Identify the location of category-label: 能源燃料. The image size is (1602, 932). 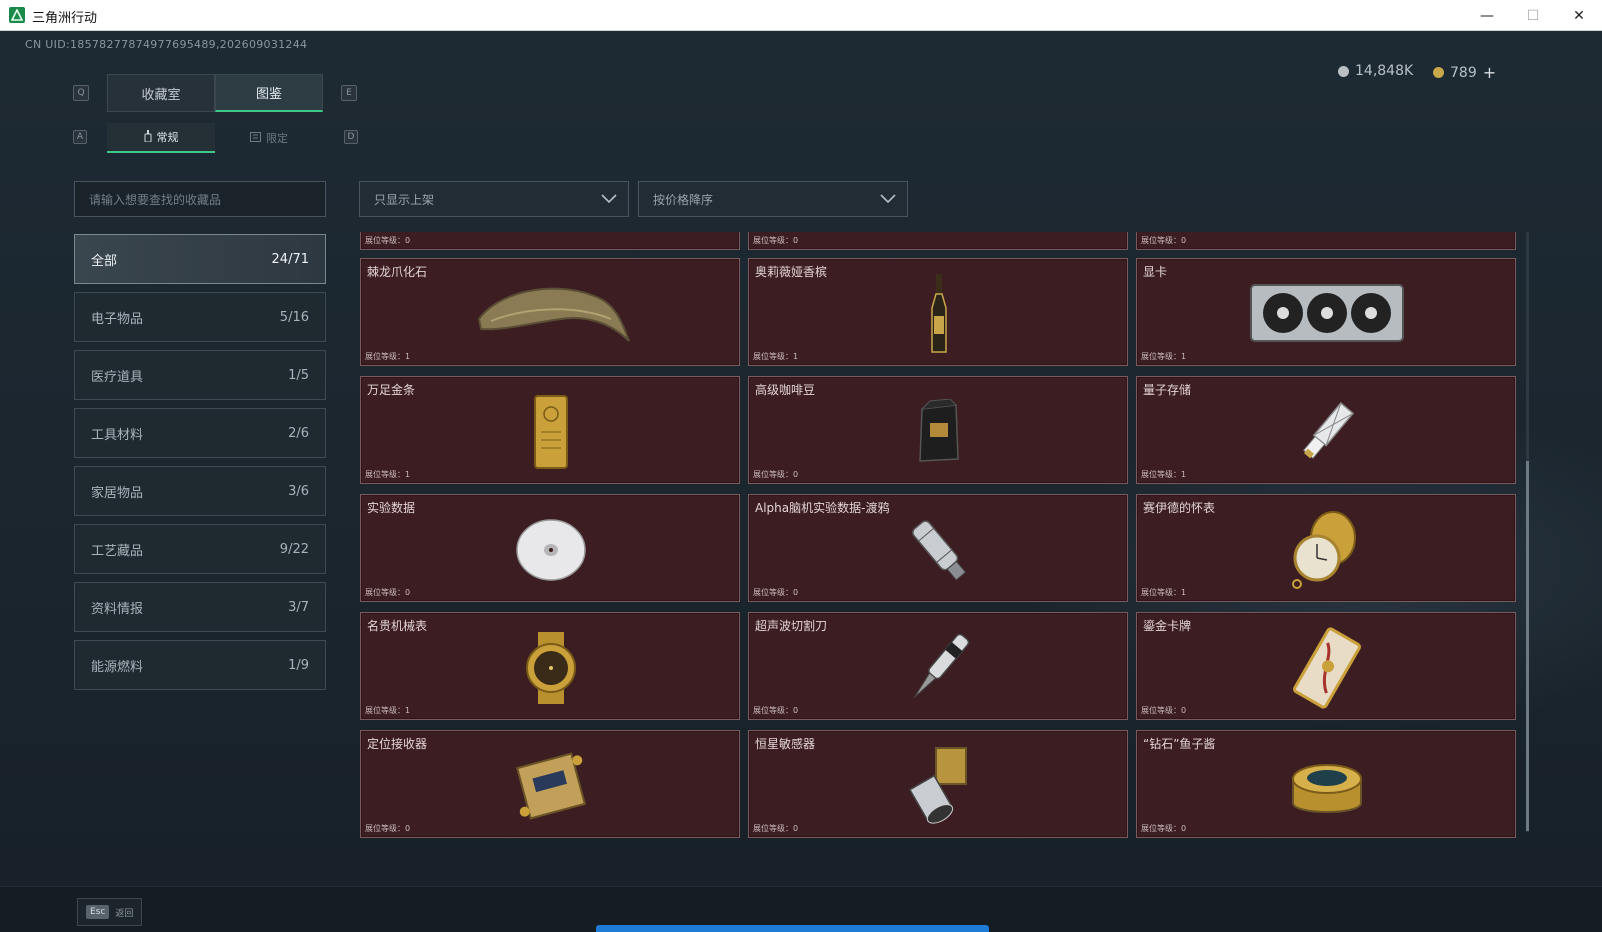
(117, 667).